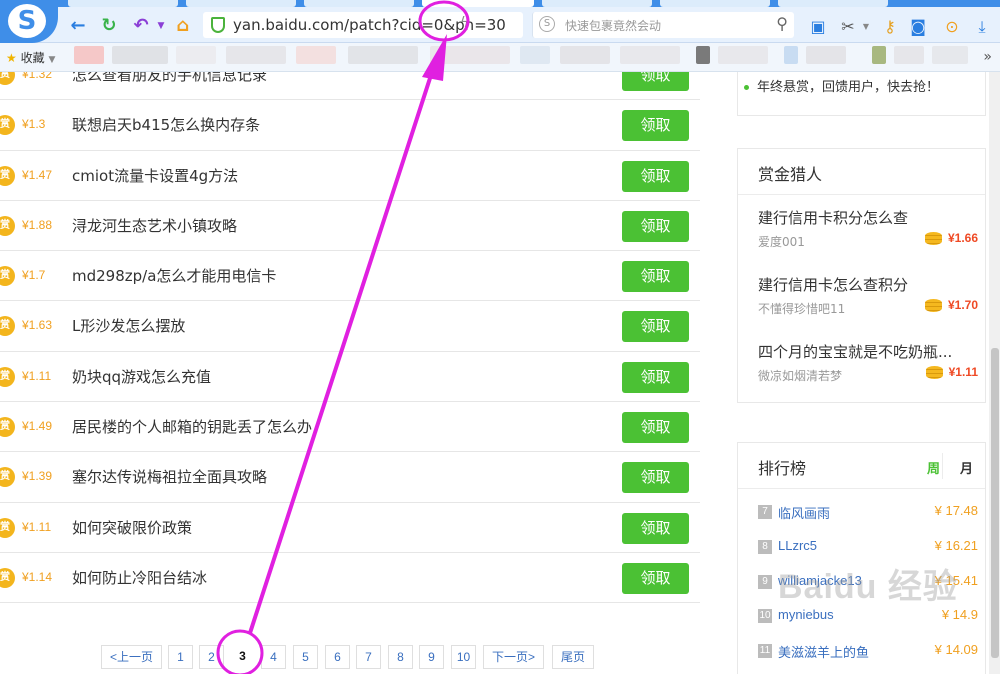 The width and height of the screenshot is (1000, 674). I want to click on favorites-menu: ★ 收藏 ▼, so click(30, 57).